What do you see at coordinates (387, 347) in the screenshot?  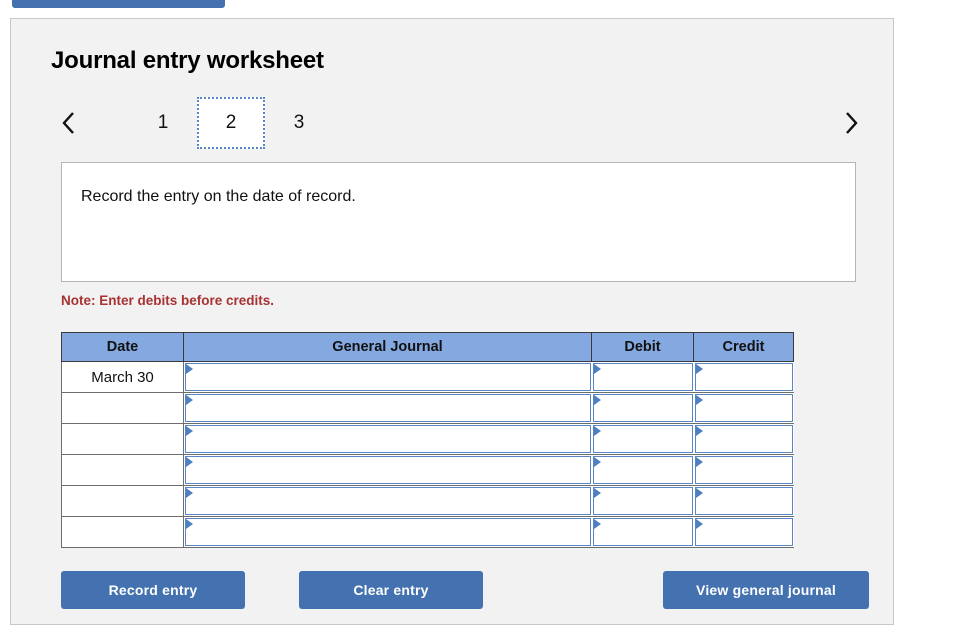 I see `column-header-general-journal: General Journal` at bounding box center [387, 347].